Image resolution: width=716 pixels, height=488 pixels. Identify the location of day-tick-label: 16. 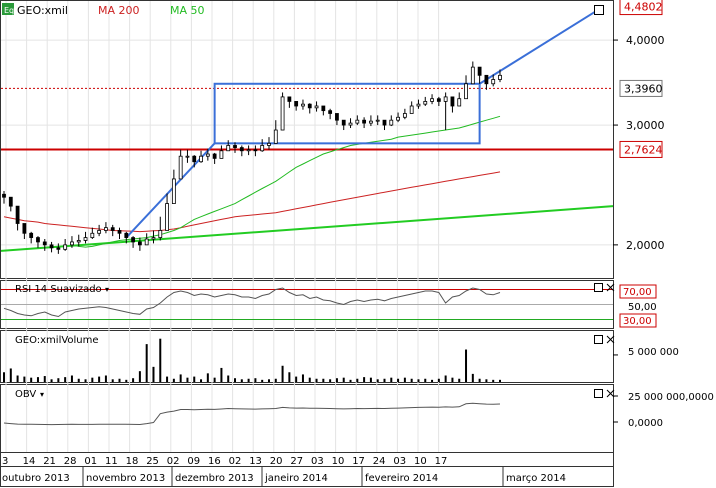
(214, 461).